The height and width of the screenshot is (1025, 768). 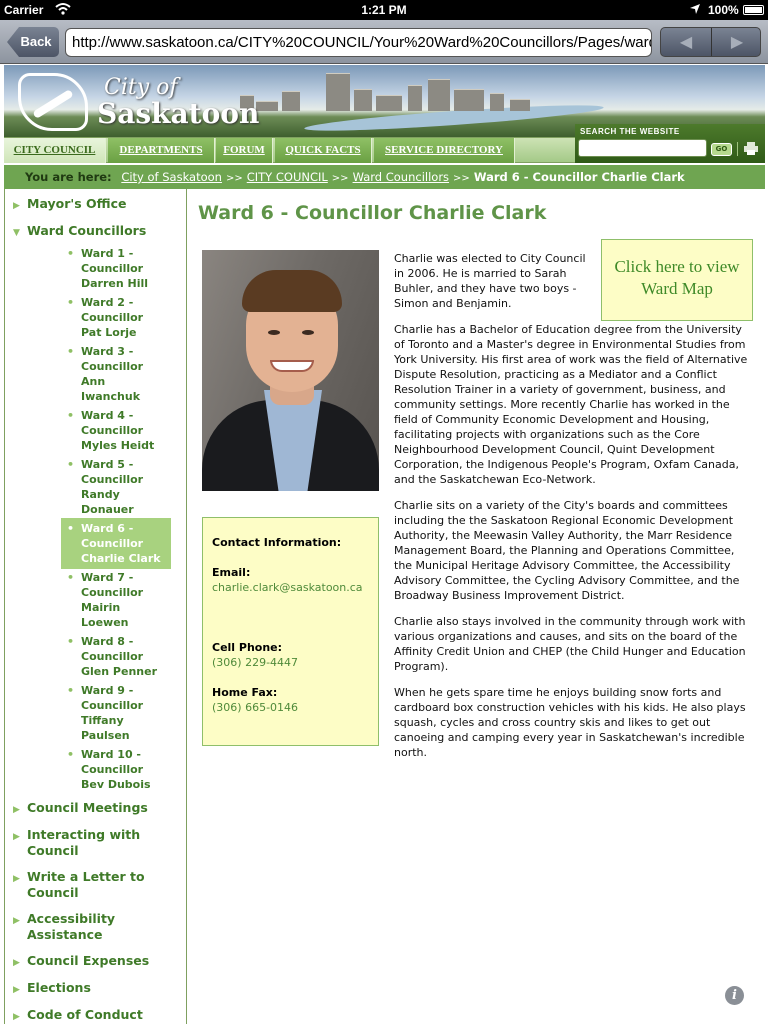 I want to click on sidebar-subitem-label: Ward 9 - Councillor Tiffany Paulsen, so click(x=112, y=713).